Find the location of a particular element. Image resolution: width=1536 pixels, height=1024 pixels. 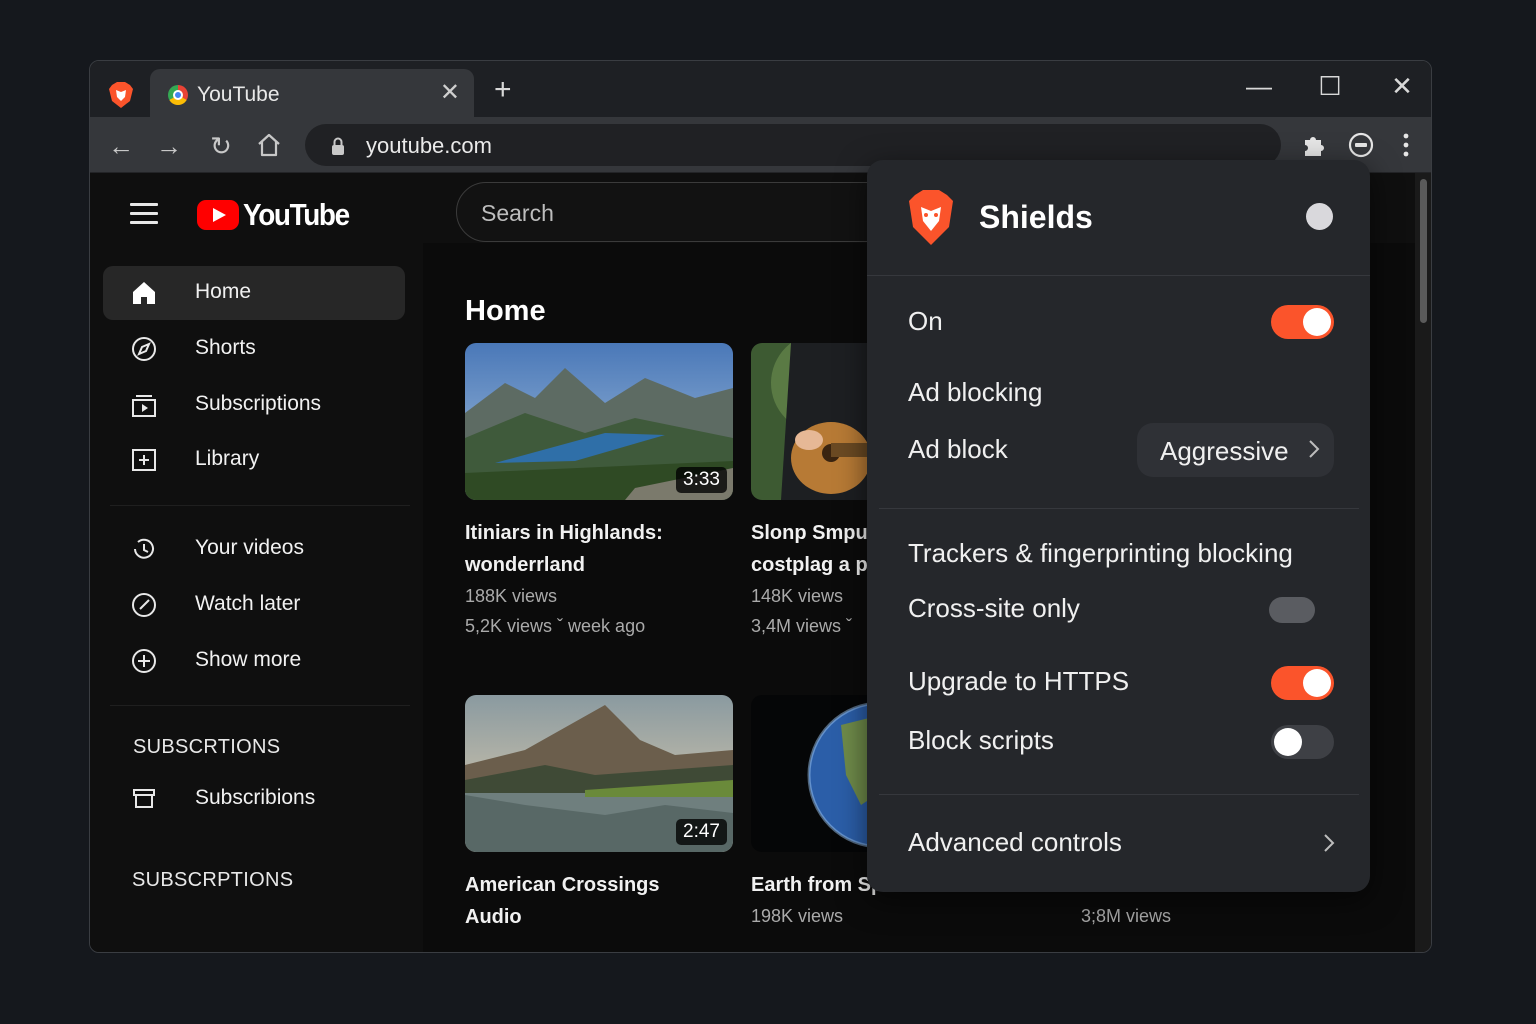

ad-block-label: Ad block is located at coordinates (958, 449).